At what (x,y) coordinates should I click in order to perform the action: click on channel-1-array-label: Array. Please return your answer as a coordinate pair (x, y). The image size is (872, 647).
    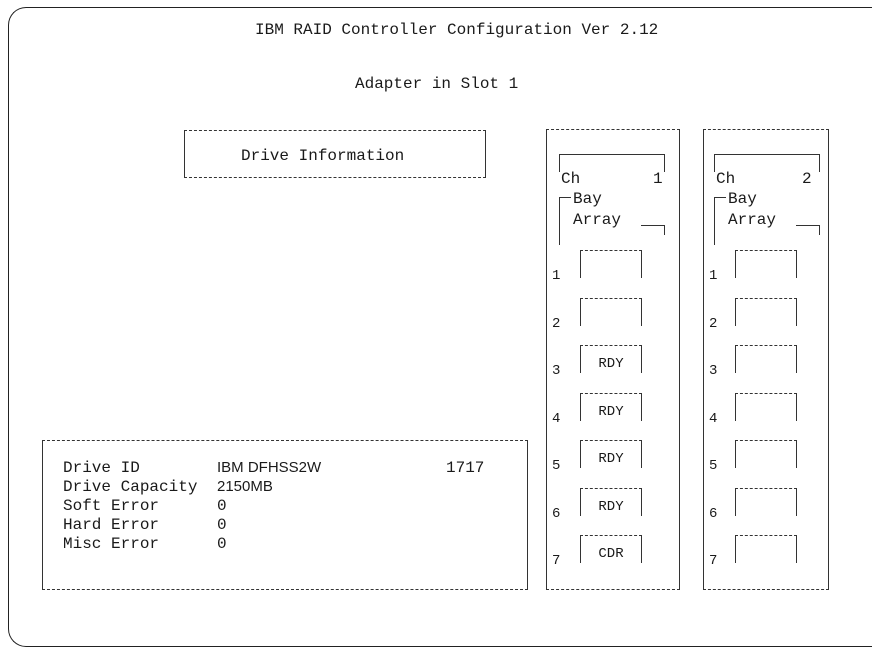
    Looking at the image, I should click on (597, 220).